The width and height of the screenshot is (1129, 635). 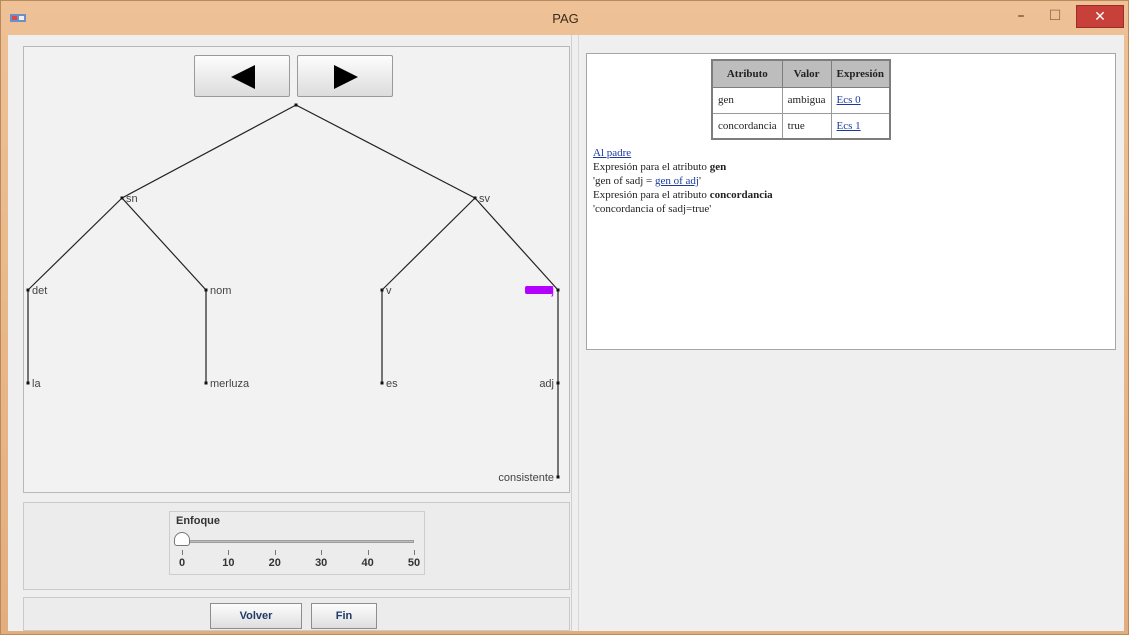 I want to click on left-triangle-icon, so click(x=243, y=77).